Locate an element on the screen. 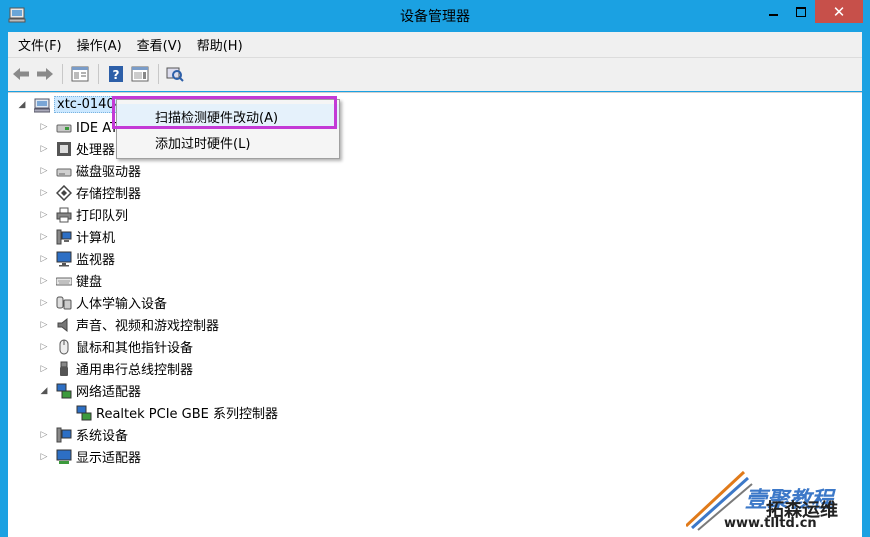 The width and height of the screenshot is (870, 537). tree-item-processor: ▷ 处理器 is located at coordinates (76, 148).